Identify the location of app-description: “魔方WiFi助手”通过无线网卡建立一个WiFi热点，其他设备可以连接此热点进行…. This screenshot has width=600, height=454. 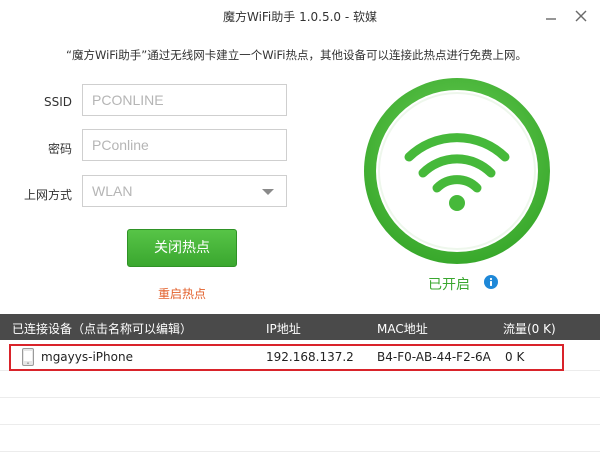
(296, 55).